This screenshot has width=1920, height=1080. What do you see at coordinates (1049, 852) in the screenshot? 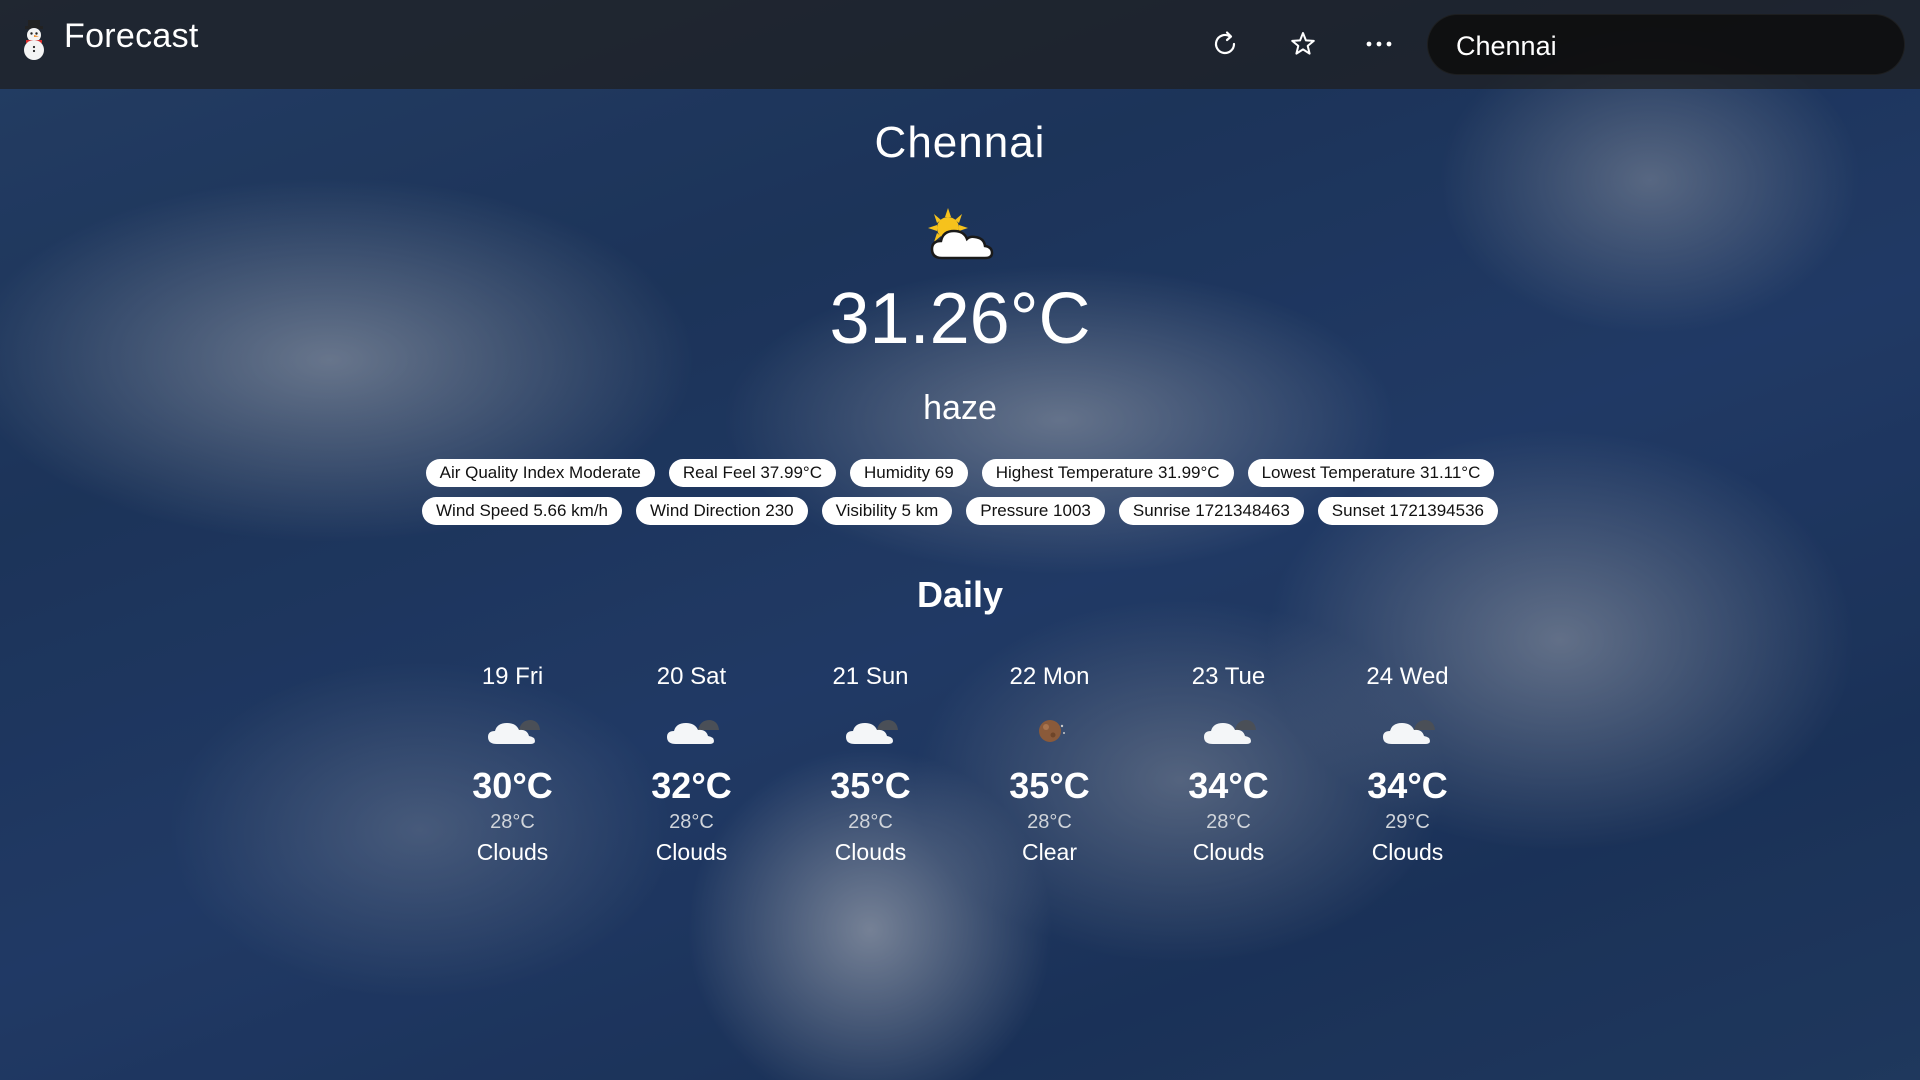
I see `day-condition: Clear` at bounding box center [1049, 852].